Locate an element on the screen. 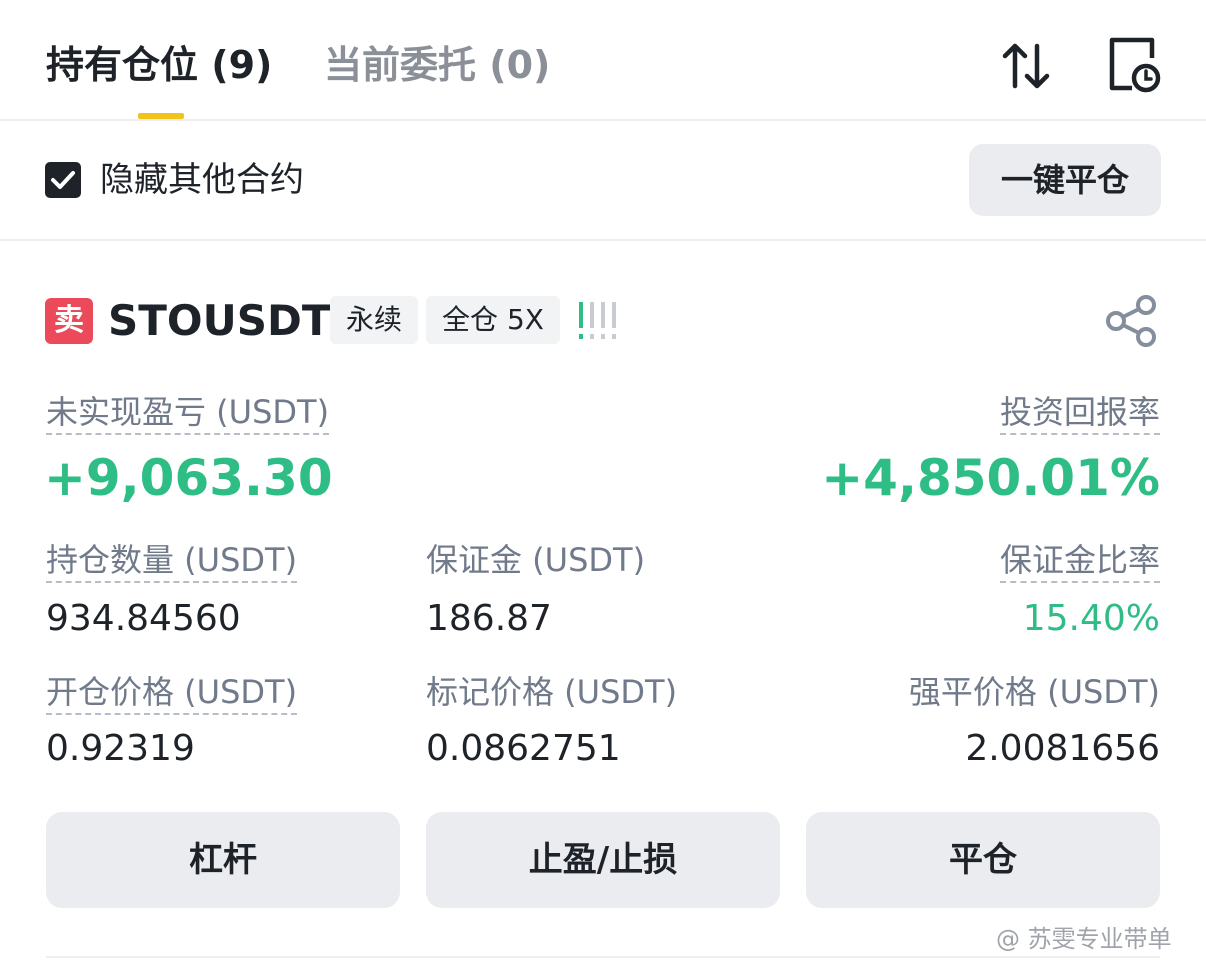  toolbar-divider is located at coordinates (603, 240).